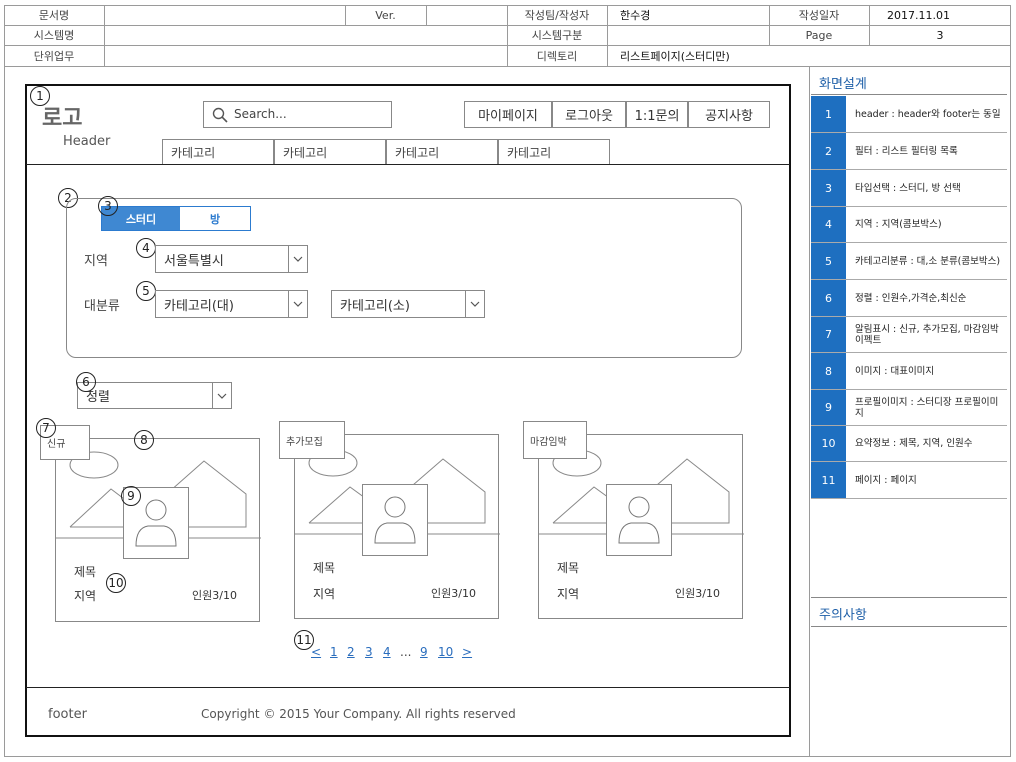  I want to click on search-icon, so click(220, 117).